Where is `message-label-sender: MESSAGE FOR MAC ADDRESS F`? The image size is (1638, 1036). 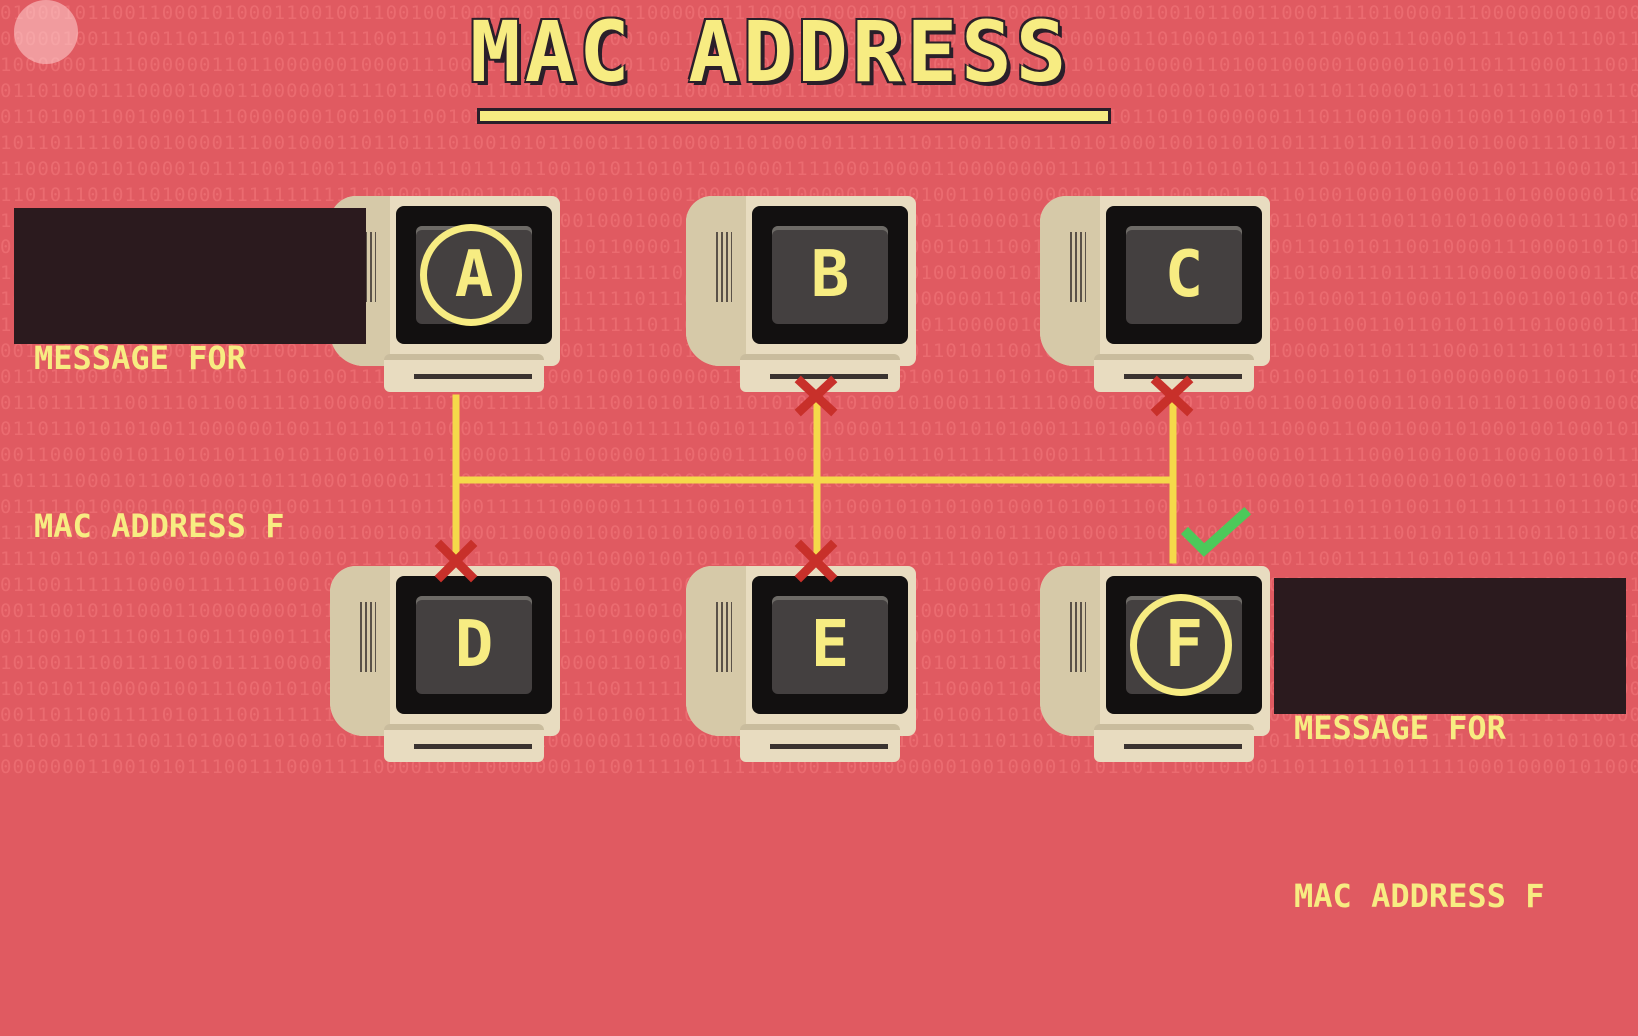 message-label-sender: MESSAGE FOR MAC ADDRESS F is located at coordinates (190, 376).